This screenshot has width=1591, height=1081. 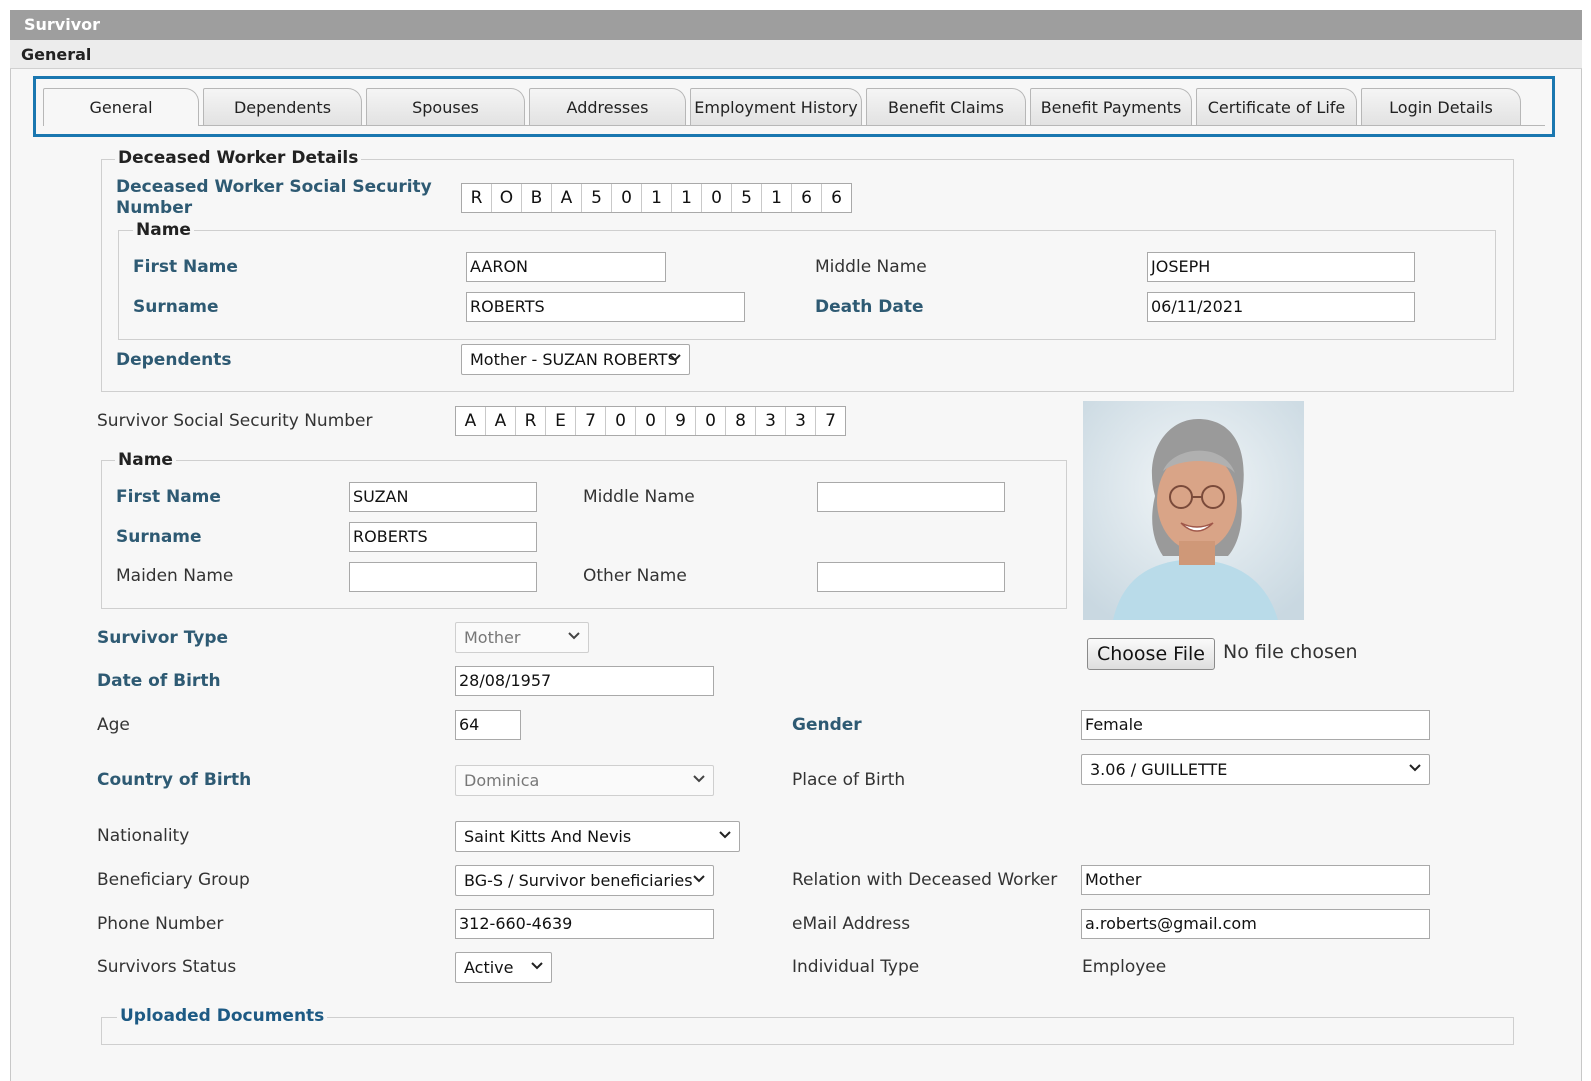 I want to click on date-of-birth-field: 28/08/1957, so click(x=584, y=681).